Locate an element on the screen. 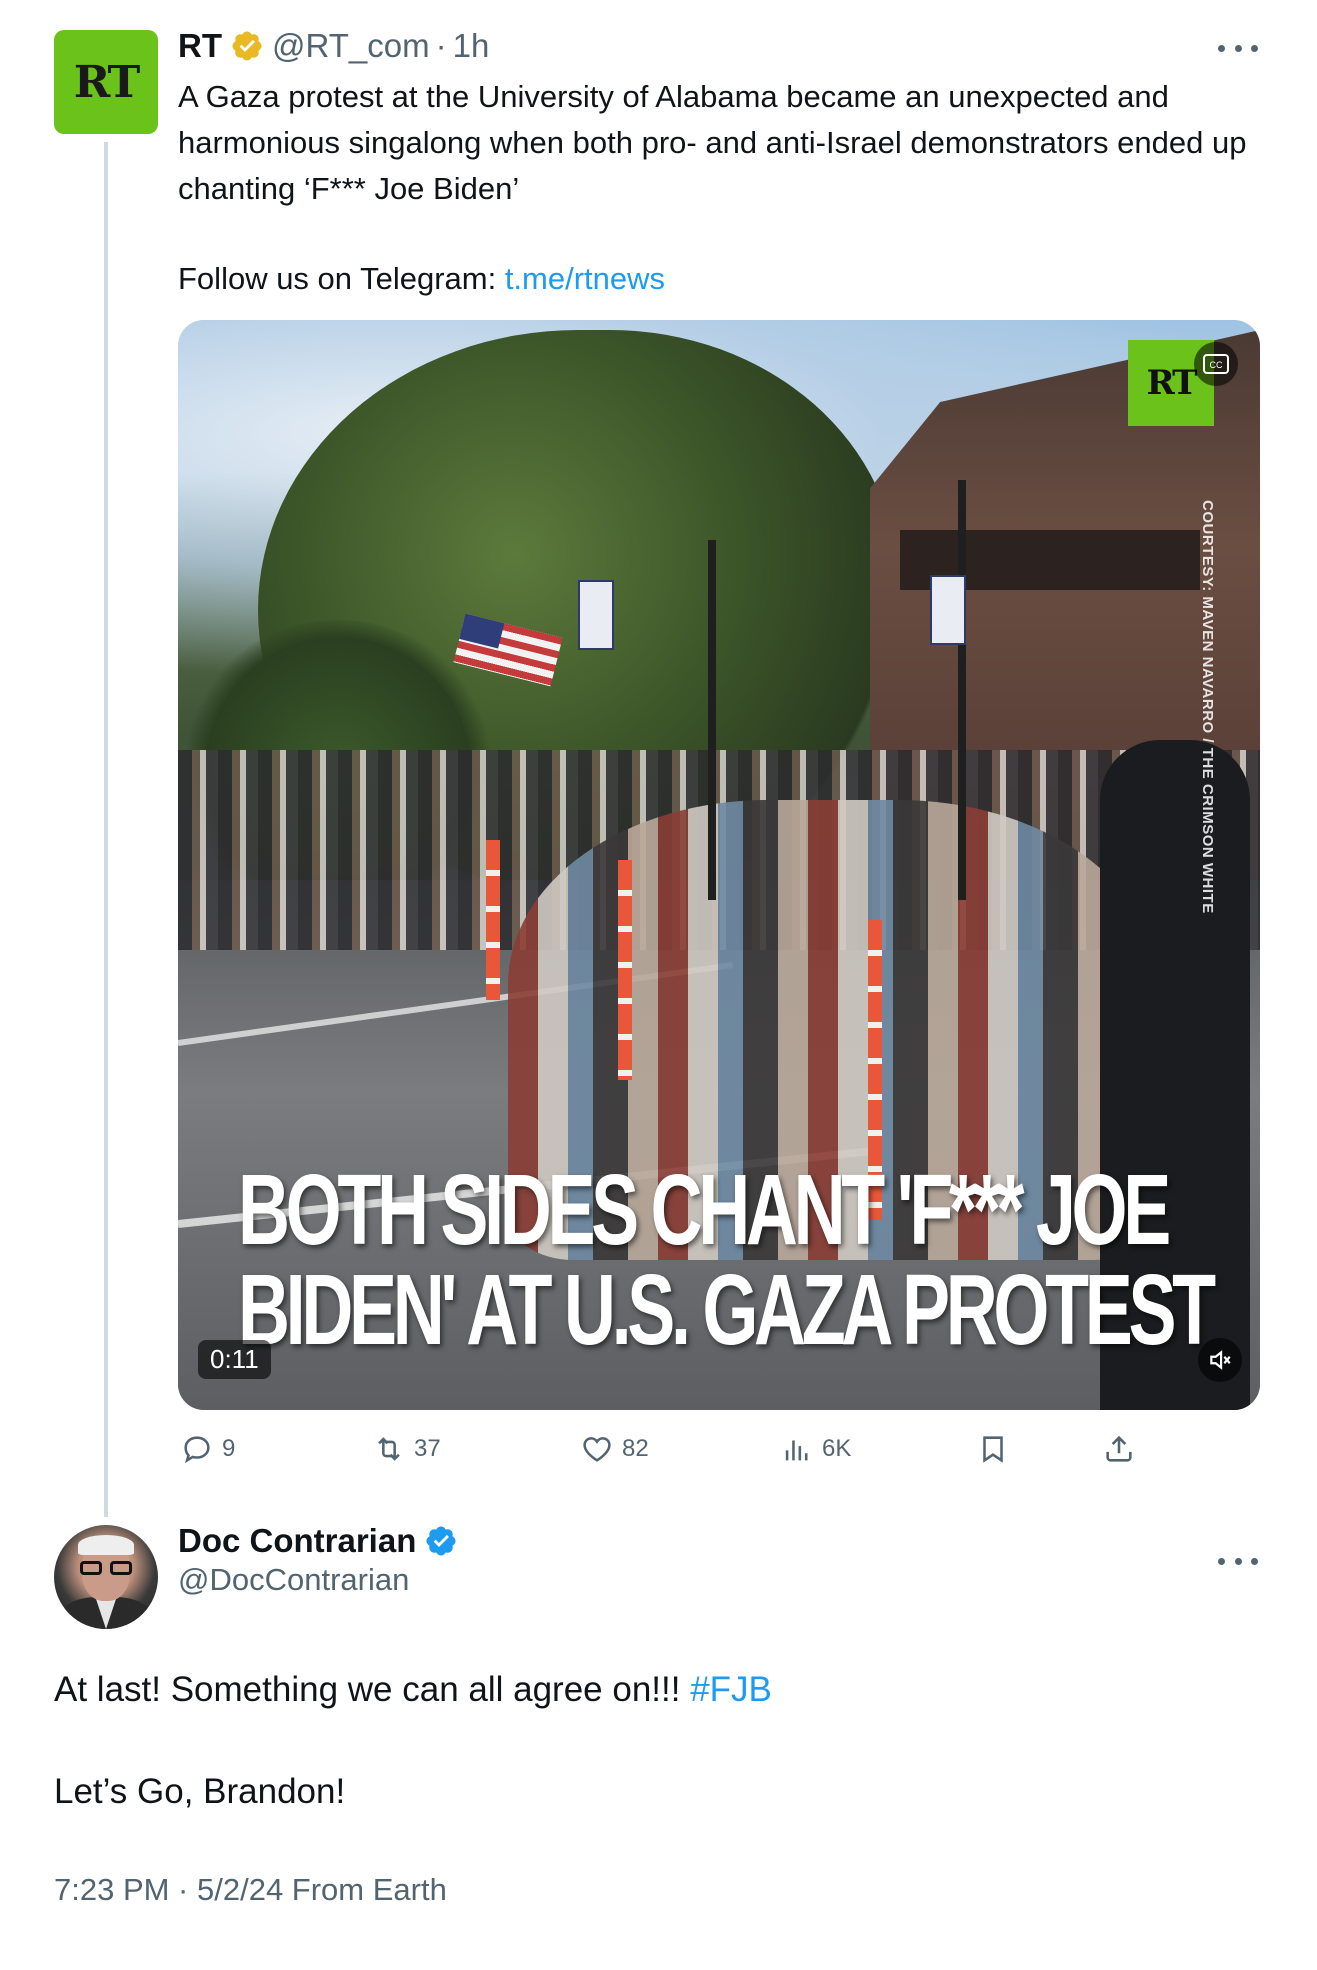 The width and height of the screenshot is (1317, 1970). rt-display-name: RT is located at coordinates (200, 46).